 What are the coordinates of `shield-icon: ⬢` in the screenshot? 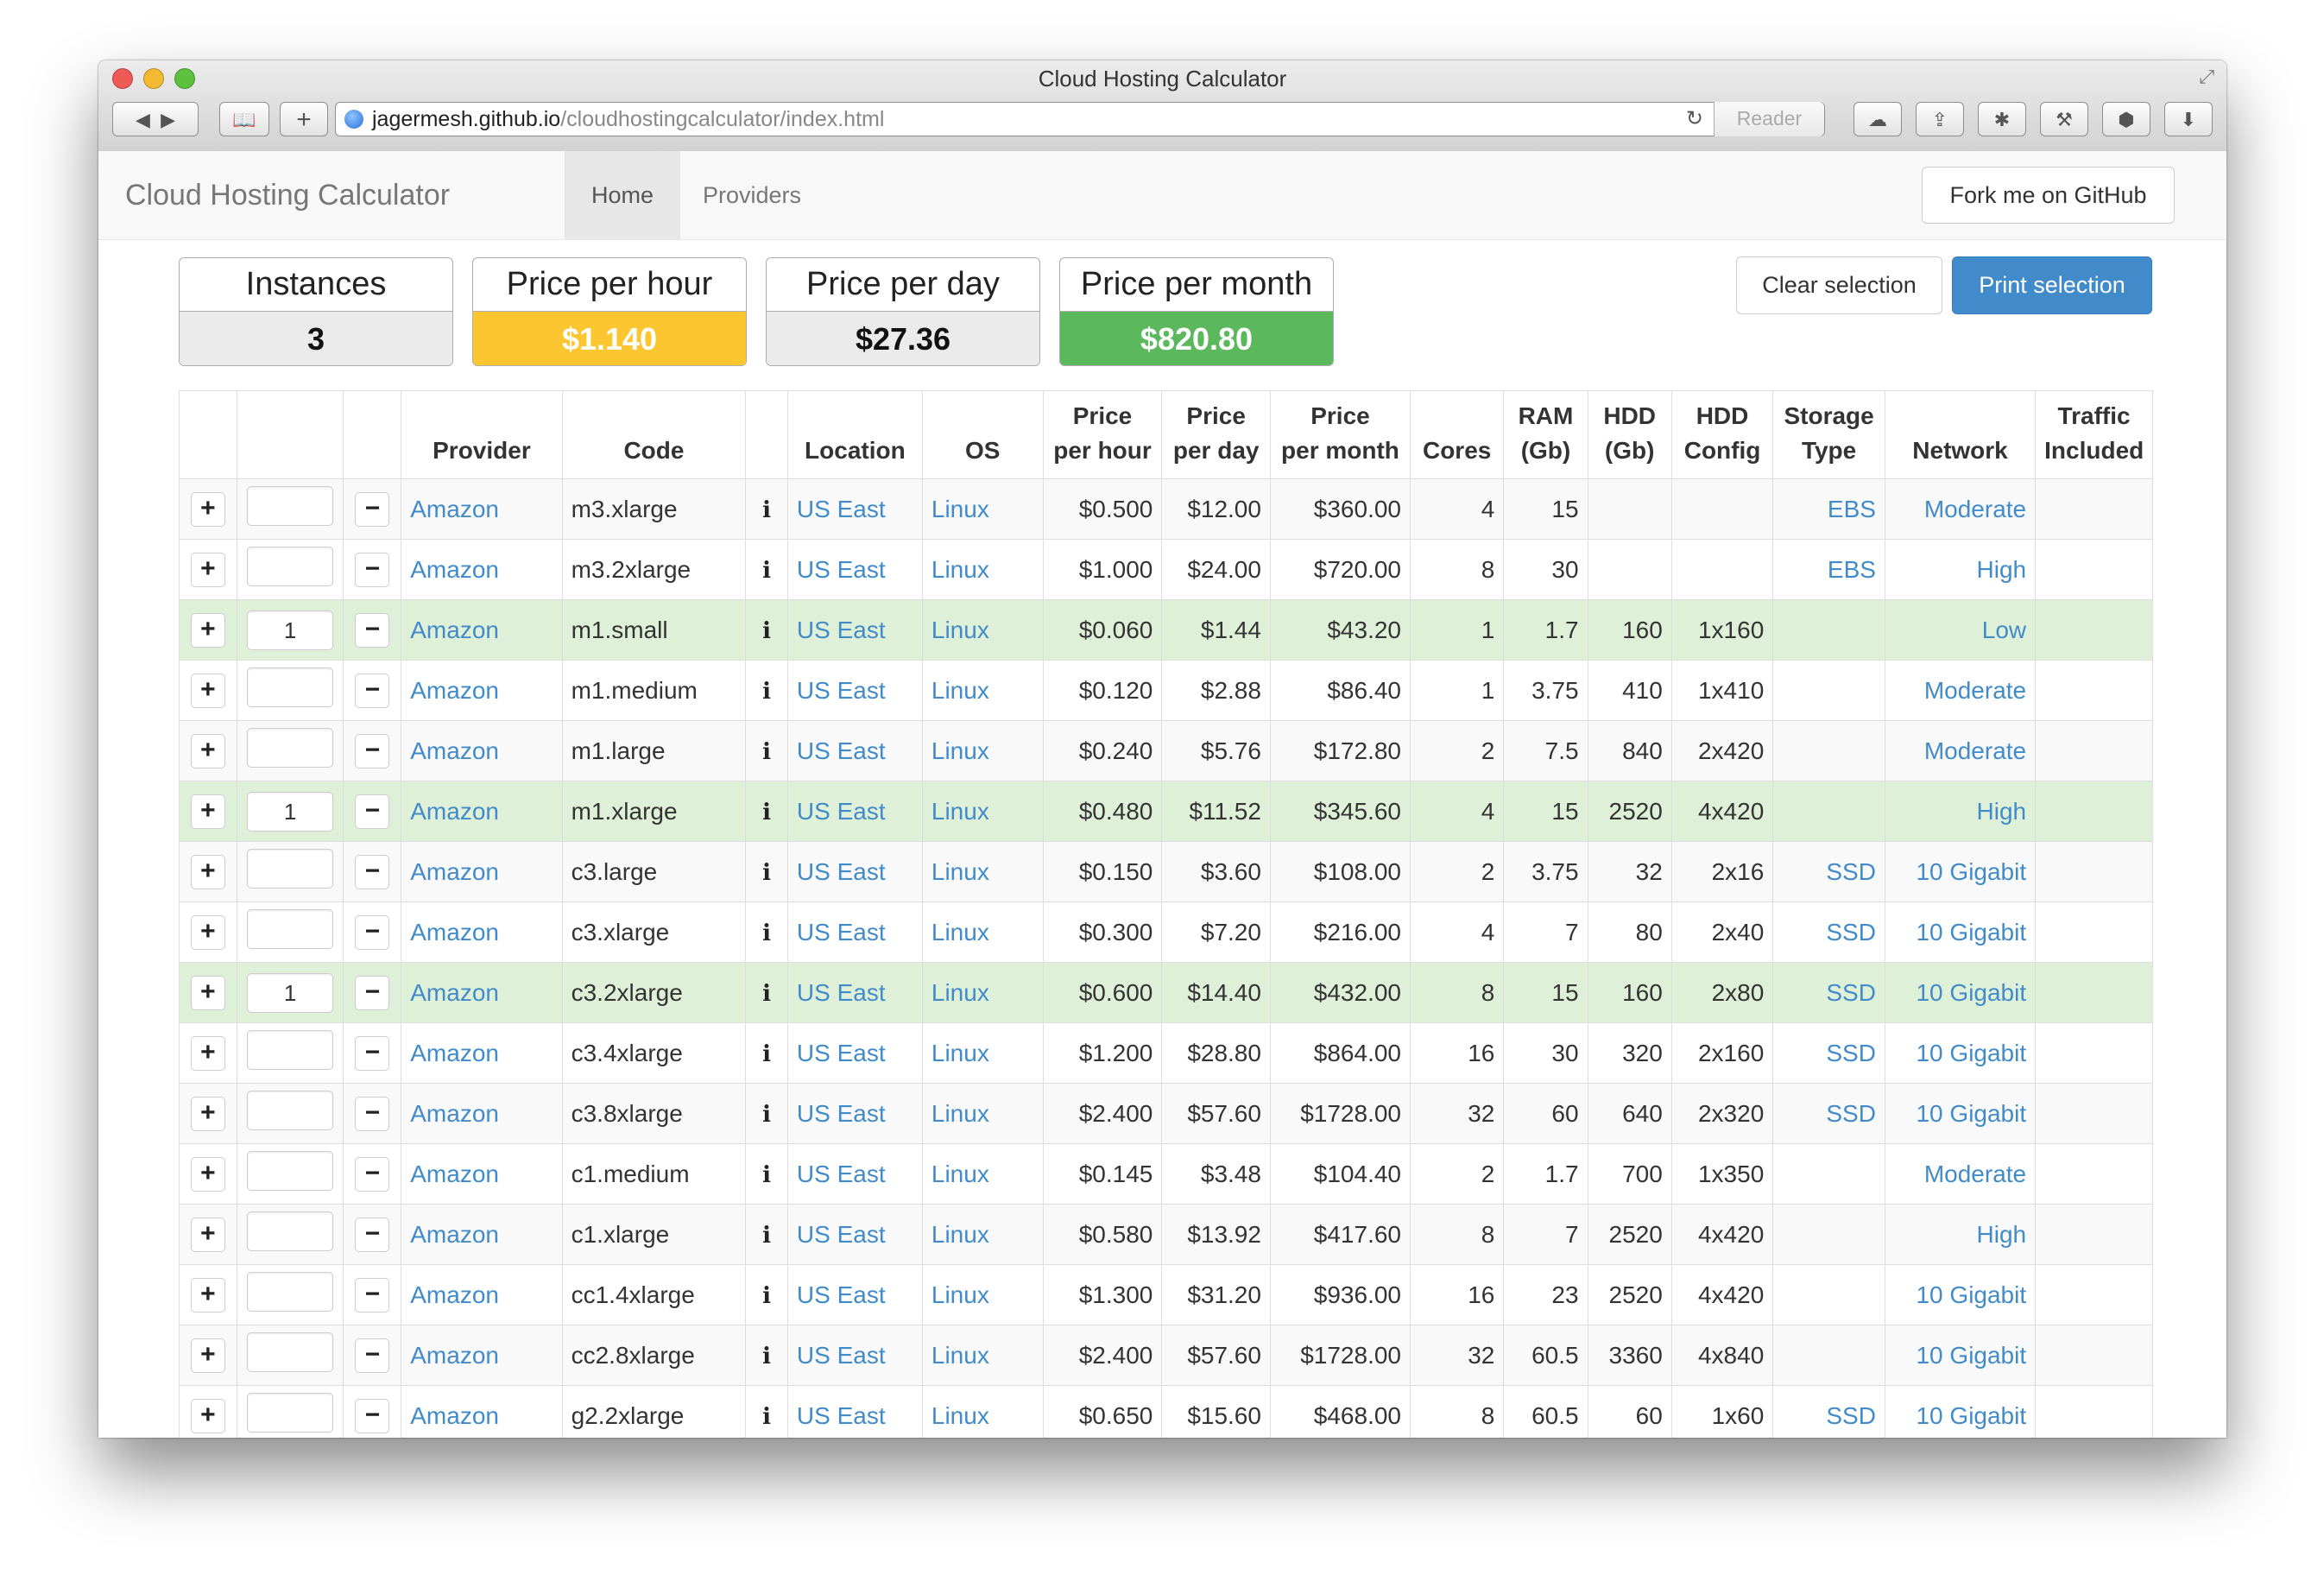 It's located at (2126, 119).